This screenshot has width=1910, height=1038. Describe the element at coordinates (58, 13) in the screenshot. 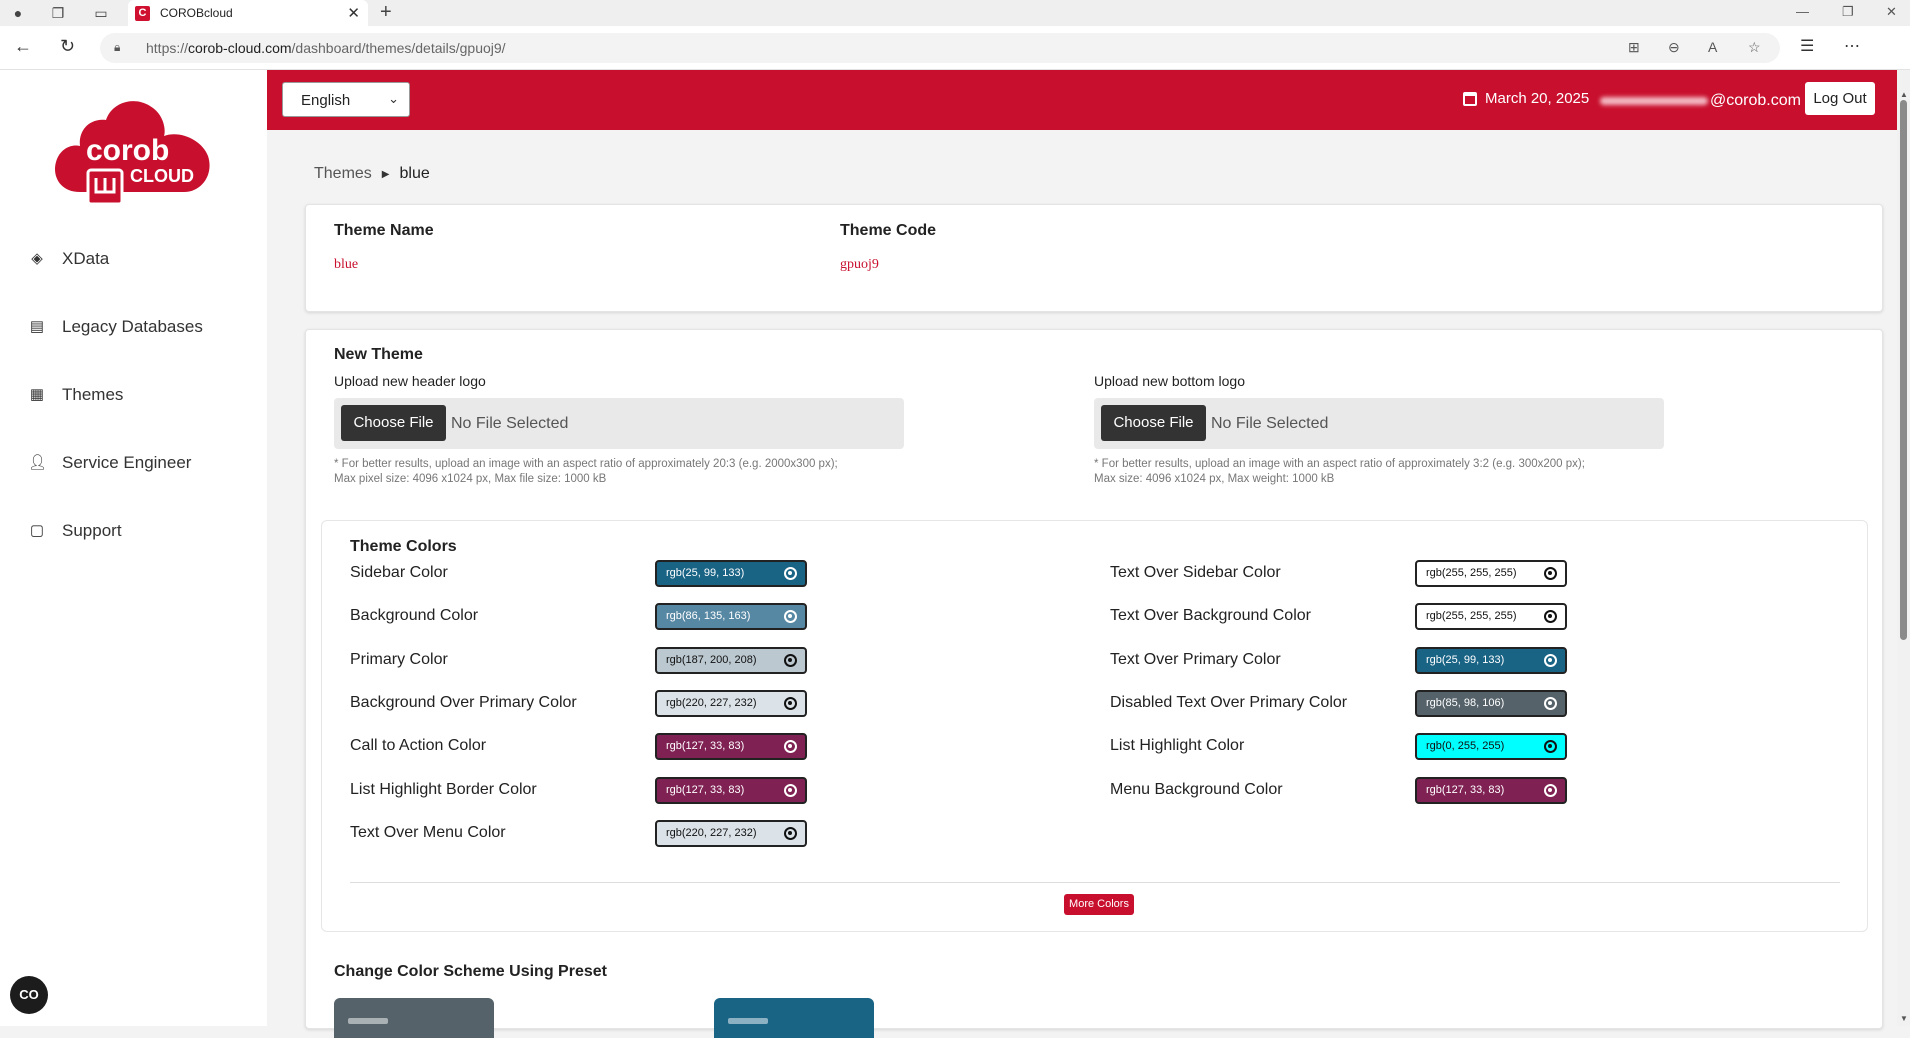

I see `collections-icon: ❐` at that location.